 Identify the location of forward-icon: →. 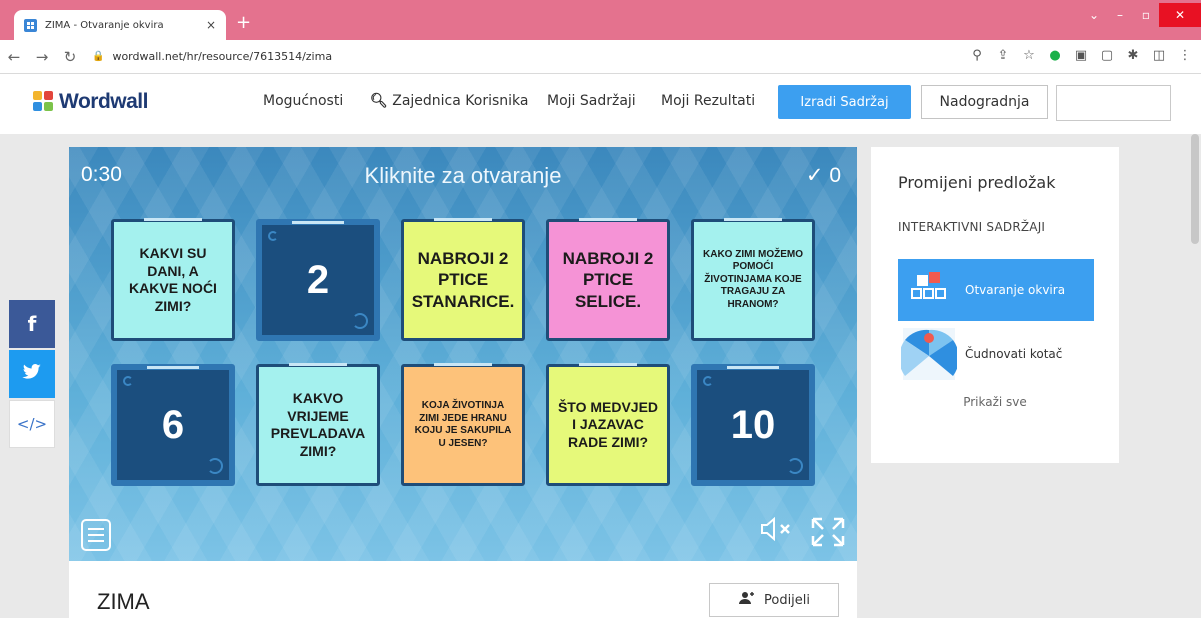
(42, 57).